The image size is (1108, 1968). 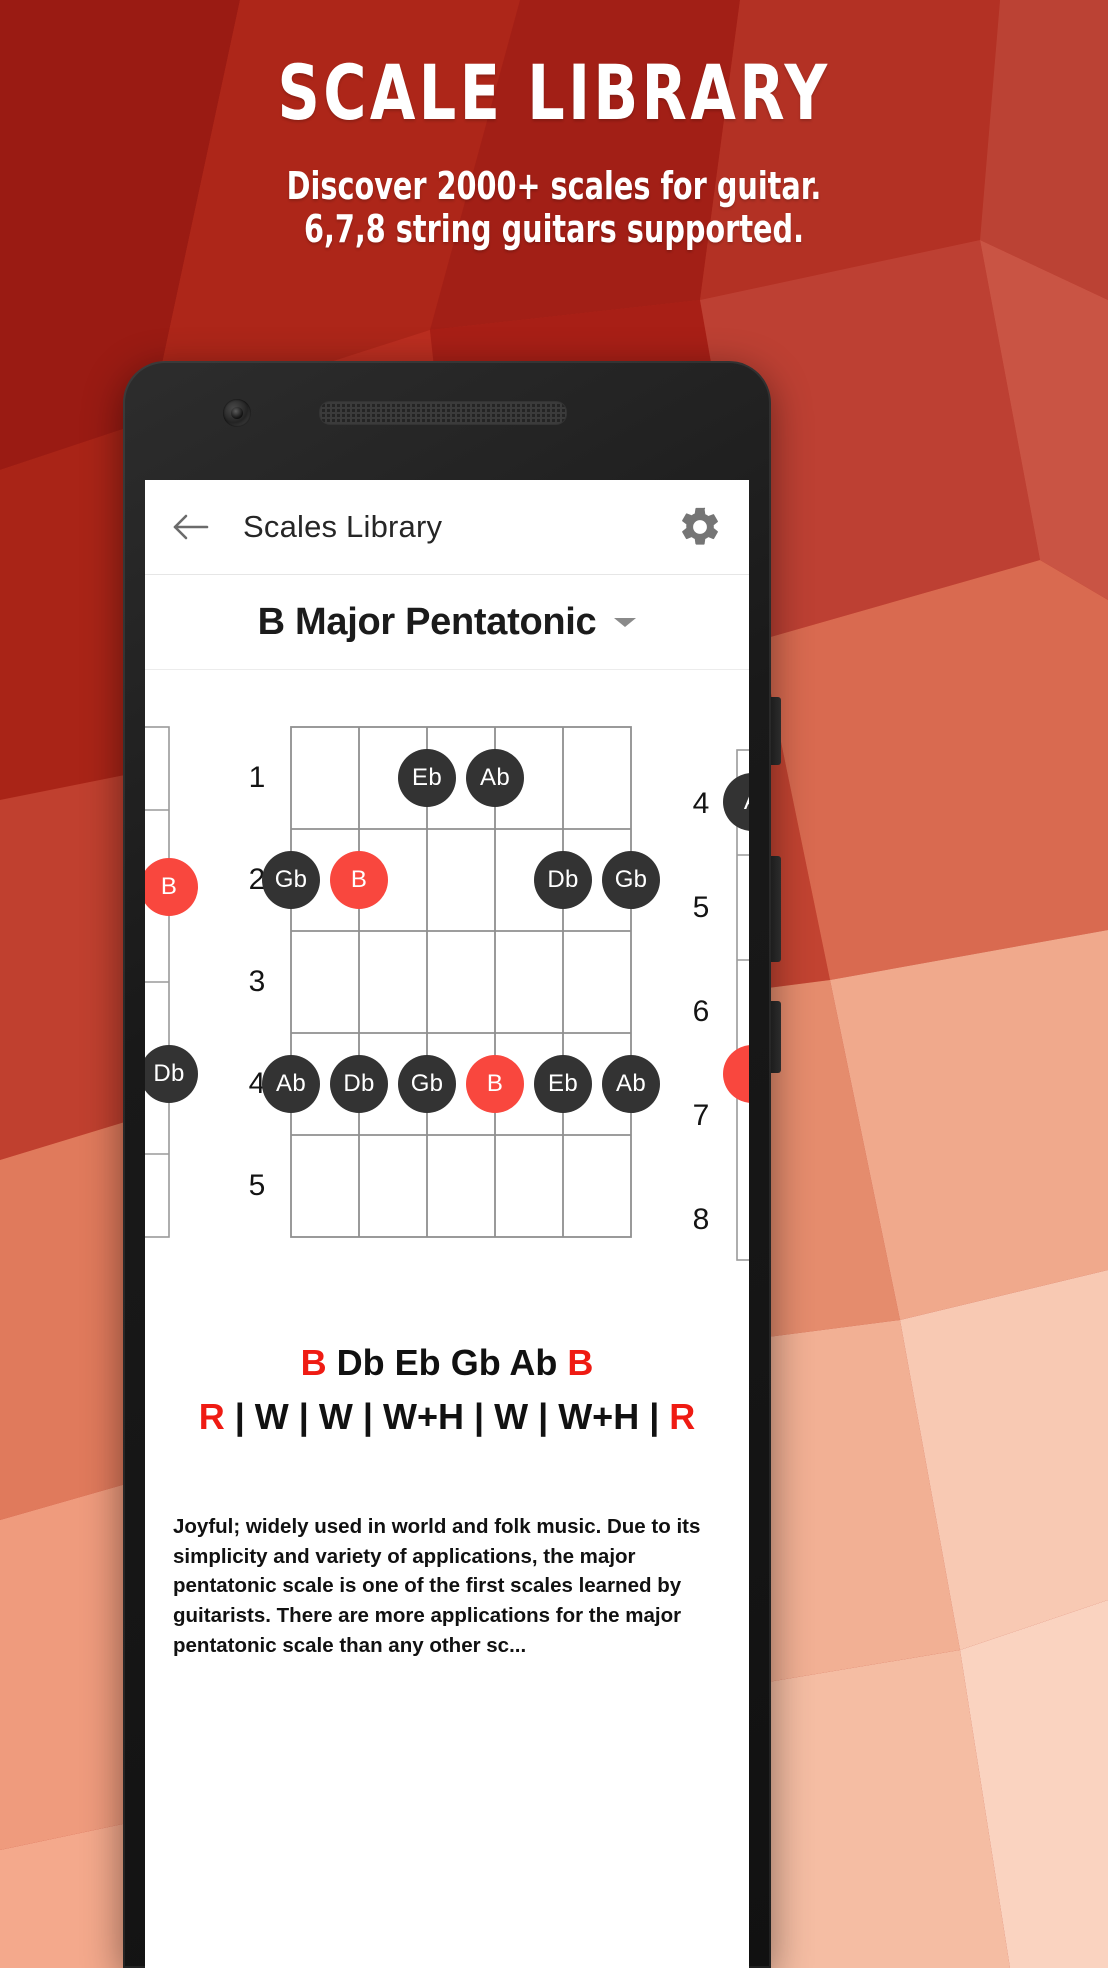 I want to click on fretboard-main-grid, so click(x=461, y=982).